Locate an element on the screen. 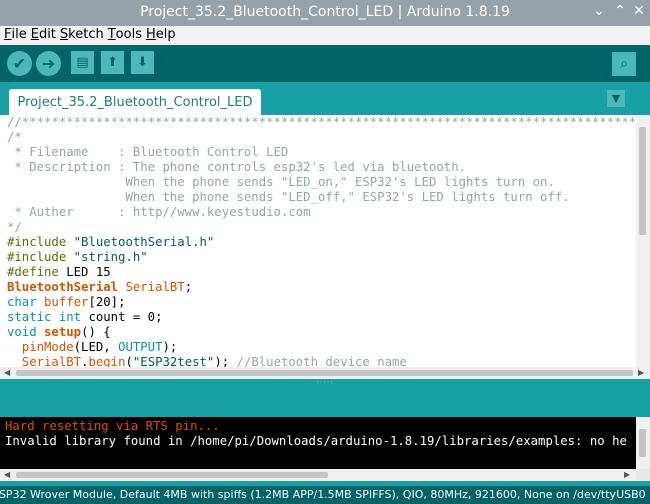 Image resolution: width=650 pixels, height=504 pixels. code-token: */ is located at coordinates (14, 227).